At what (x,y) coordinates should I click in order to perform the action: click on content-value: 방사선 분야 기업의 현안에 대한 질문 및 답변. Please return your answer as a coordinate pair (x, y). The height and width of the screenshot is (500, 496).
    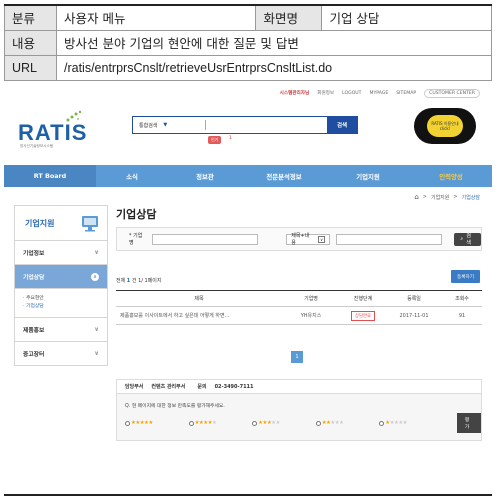
    Looking at the image, I should click on (274, 42).